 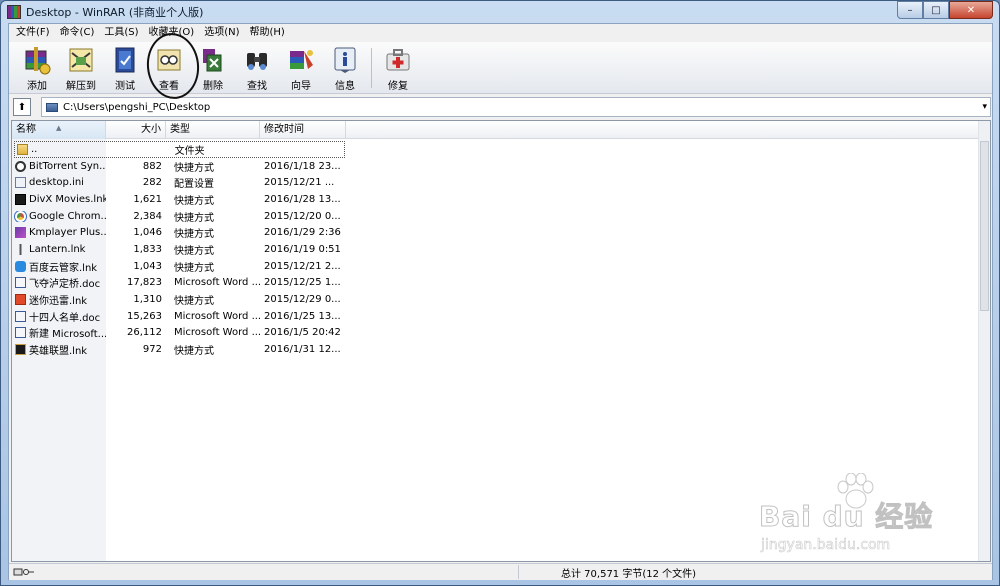 What do you see at coordinates (20, 183) in the screenshot?
I see `ini-file-icon` at bounding box center [20, 183].